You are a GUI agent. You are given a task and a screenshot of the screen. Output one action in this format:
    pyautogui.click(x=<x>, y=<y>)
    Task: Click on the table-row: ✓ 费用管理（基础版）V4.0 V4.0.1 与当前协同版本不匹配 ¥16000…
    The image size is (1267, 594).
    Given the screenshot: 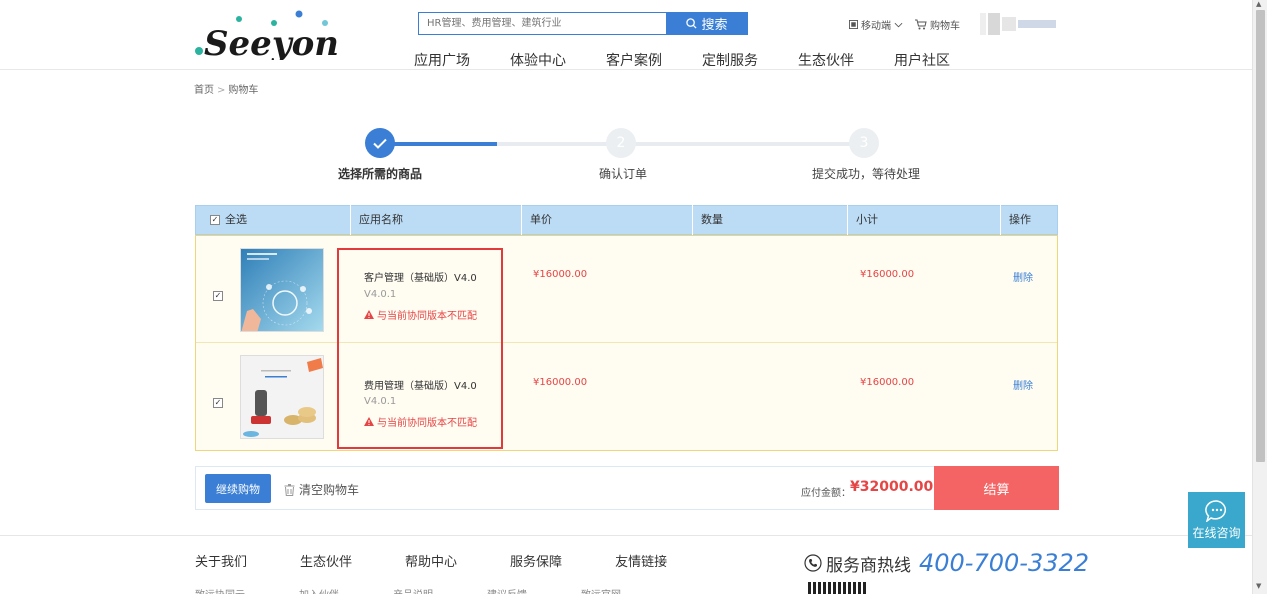 What is the action you would take?
    pyautogui.click(x=626, y=396)
    